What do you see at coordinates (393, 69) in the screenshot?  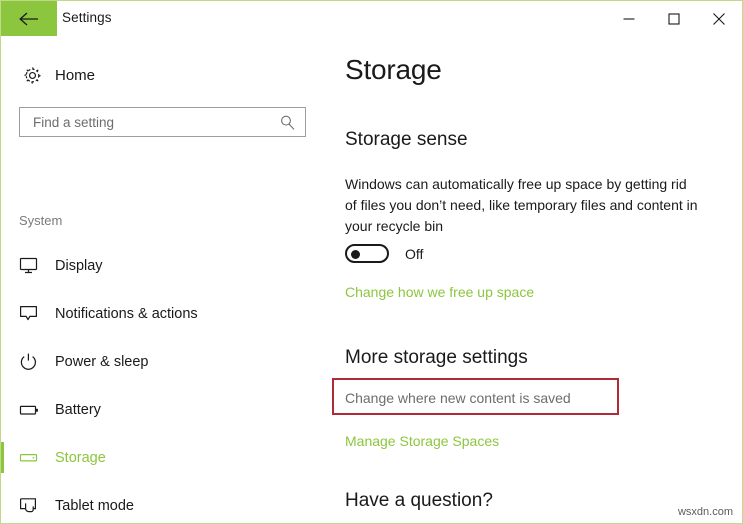 I see `page-title: Storage` at bounding box center [393, 69].